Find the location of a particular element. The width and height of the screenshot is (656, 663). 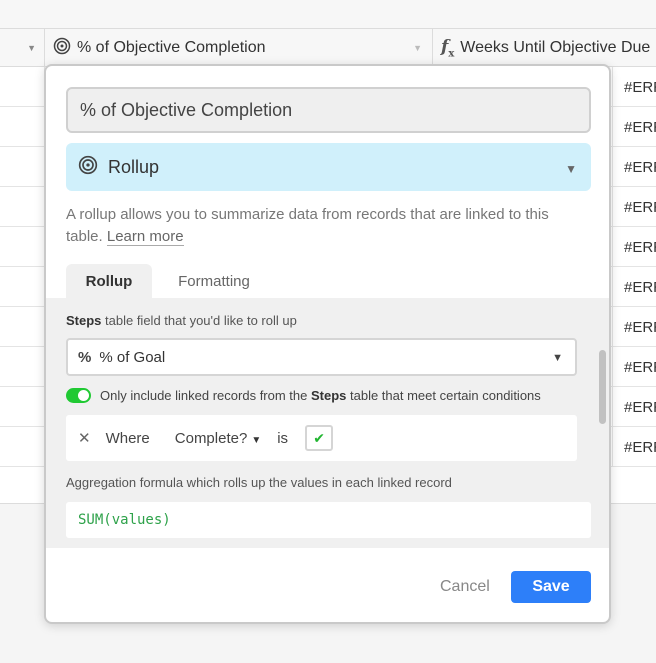

aggregation-formula-input: SUM(values) is located at coordinates (328, 520).